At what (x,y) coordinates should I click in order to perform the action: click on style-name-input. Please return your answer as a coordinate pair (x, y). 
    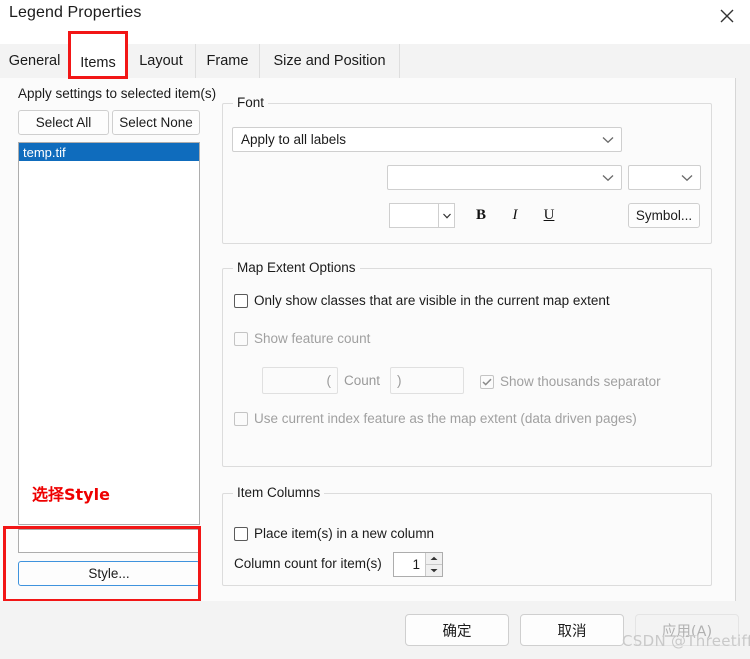
    Looking at the image, I should click on (109, 541).